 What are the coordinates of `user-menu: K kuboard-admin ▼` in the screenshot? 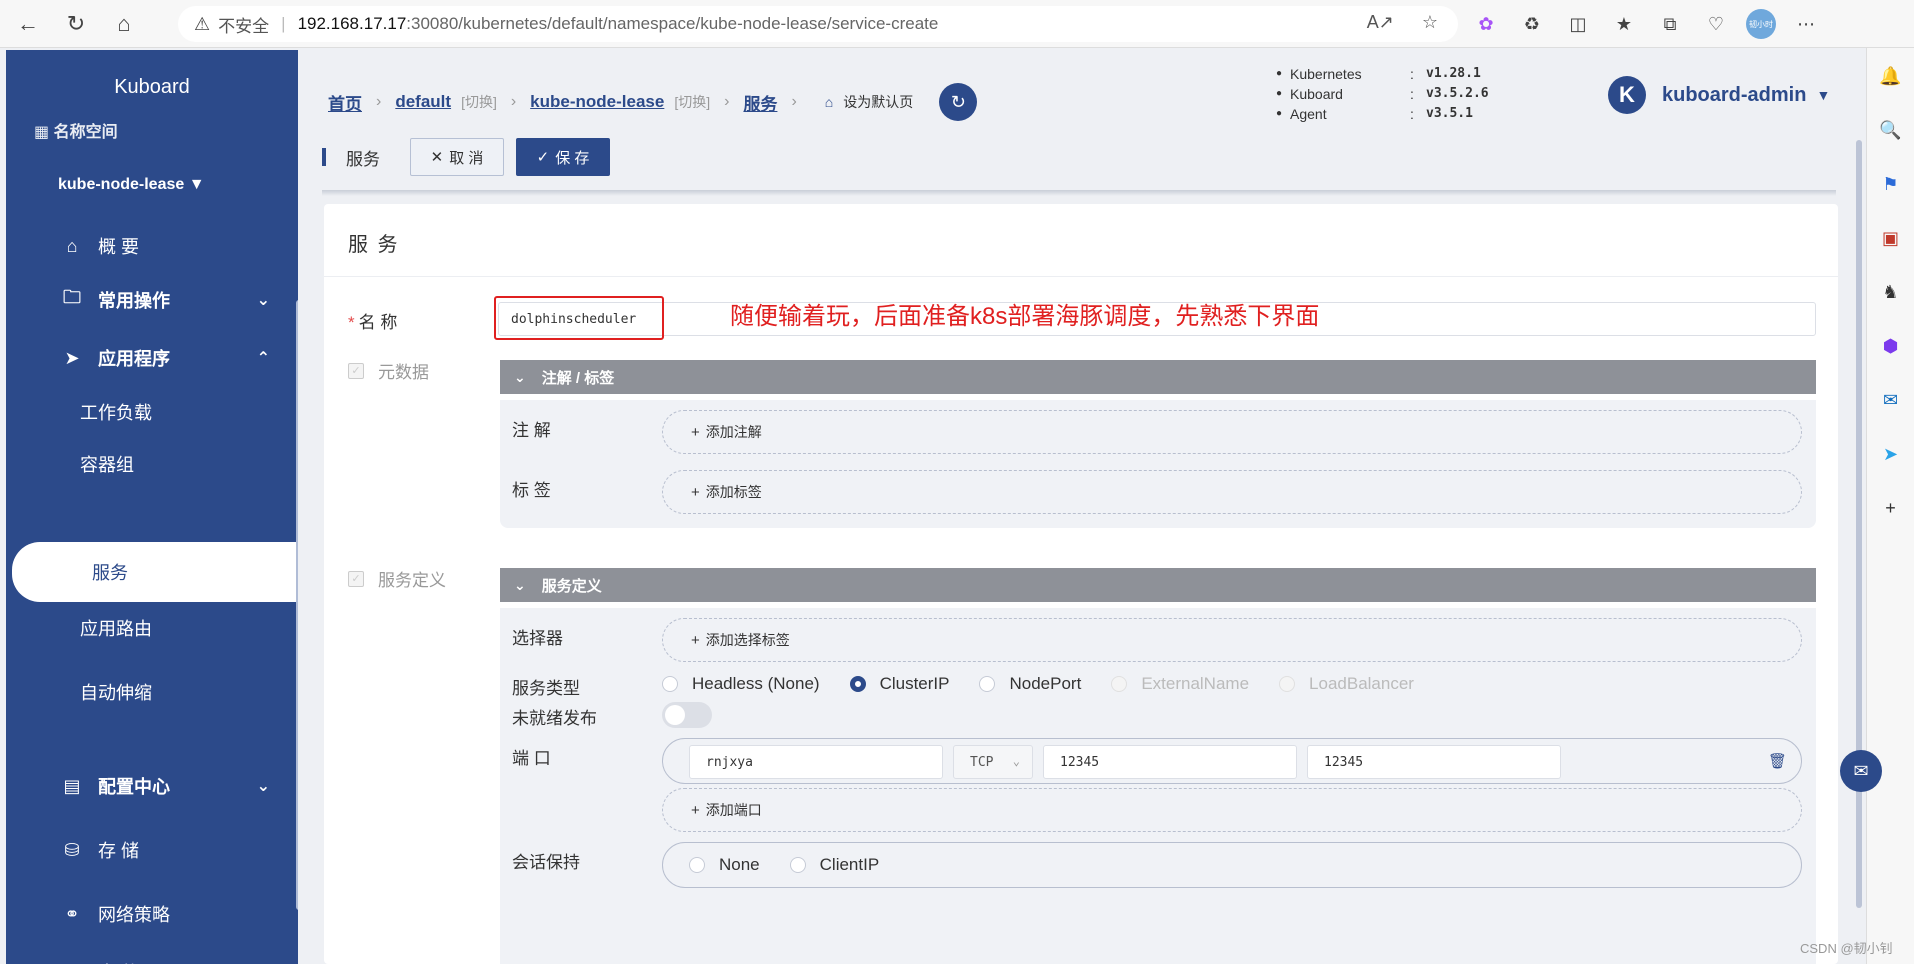 It's located at (1719, 95).